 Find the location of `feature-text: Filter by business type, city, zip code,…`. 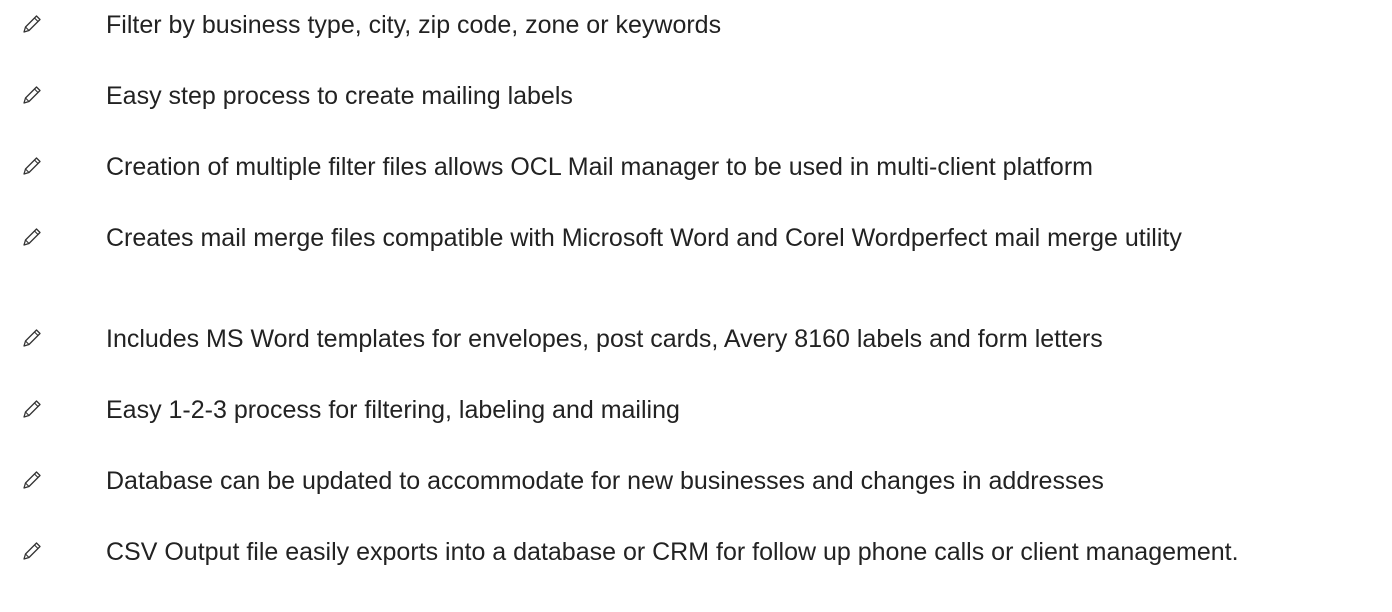

feature-text: Filter by business type, city, zip code,… is located at coordinates (414, 25).